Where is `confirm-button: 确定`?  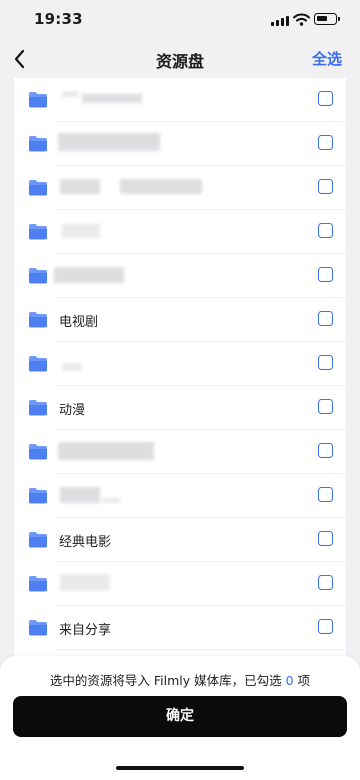
confirm-button: 确定 is located at coordinates (180, 716).